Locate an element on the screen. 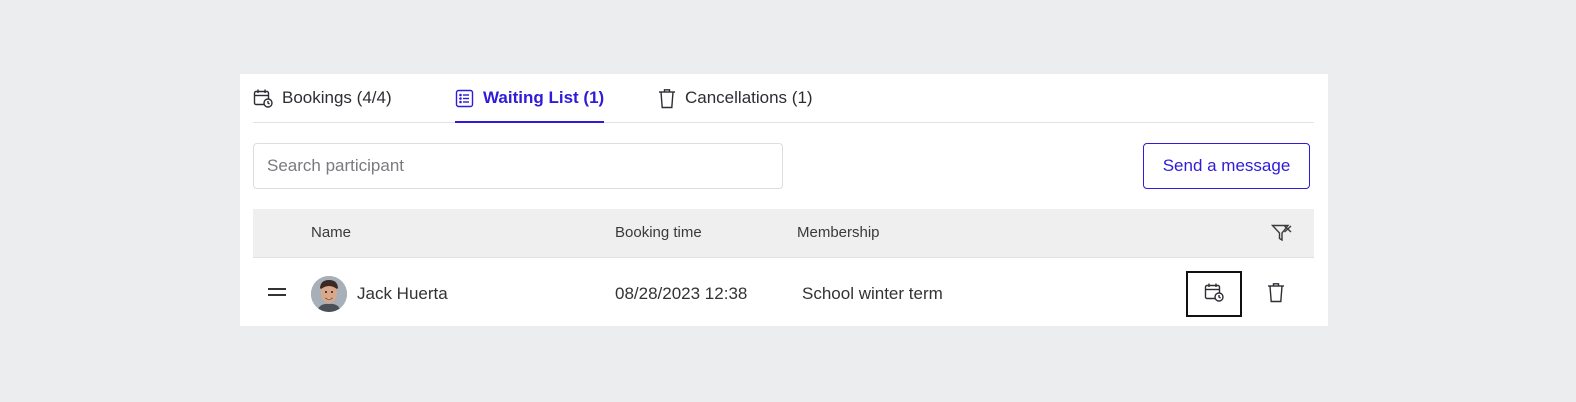  table-header: Name Booking time Membership is located at coordinates (783, 233).